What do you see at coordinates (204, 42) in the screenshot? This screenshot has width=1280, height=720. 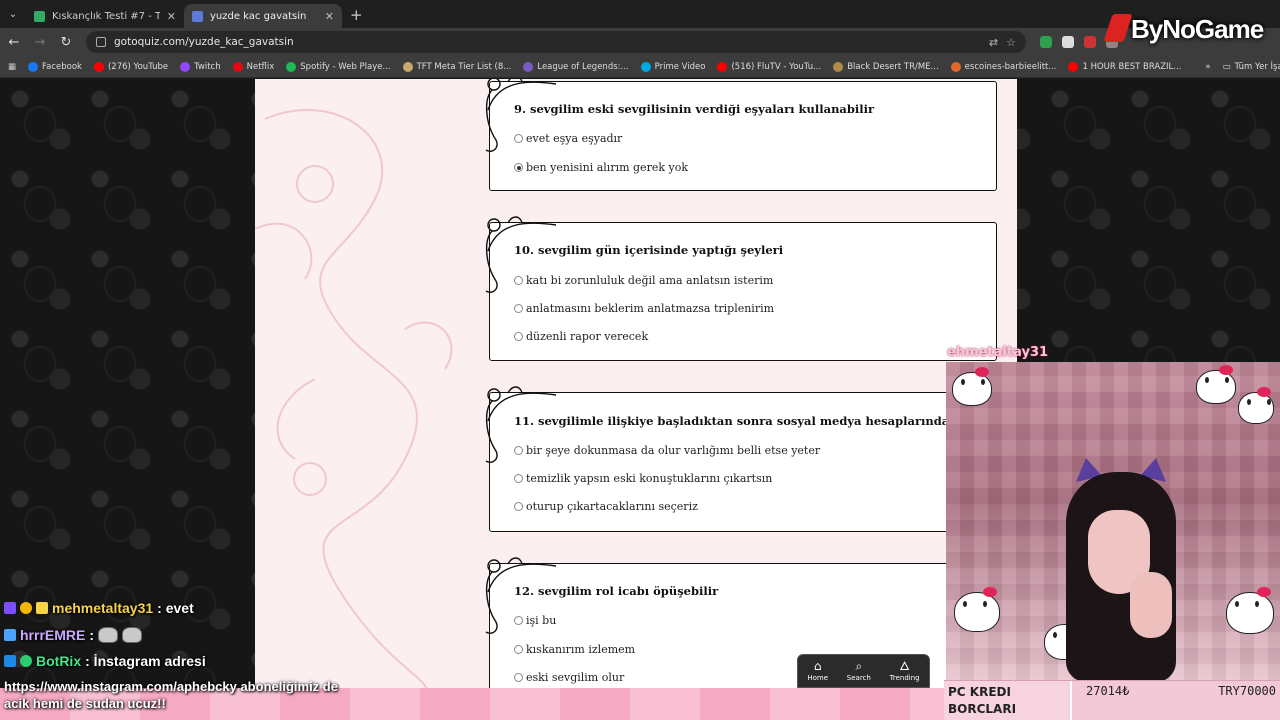 I see `address-text: gotoquiz.com/yuzde_kac_gavatsin` at bounding box center [204, 42].